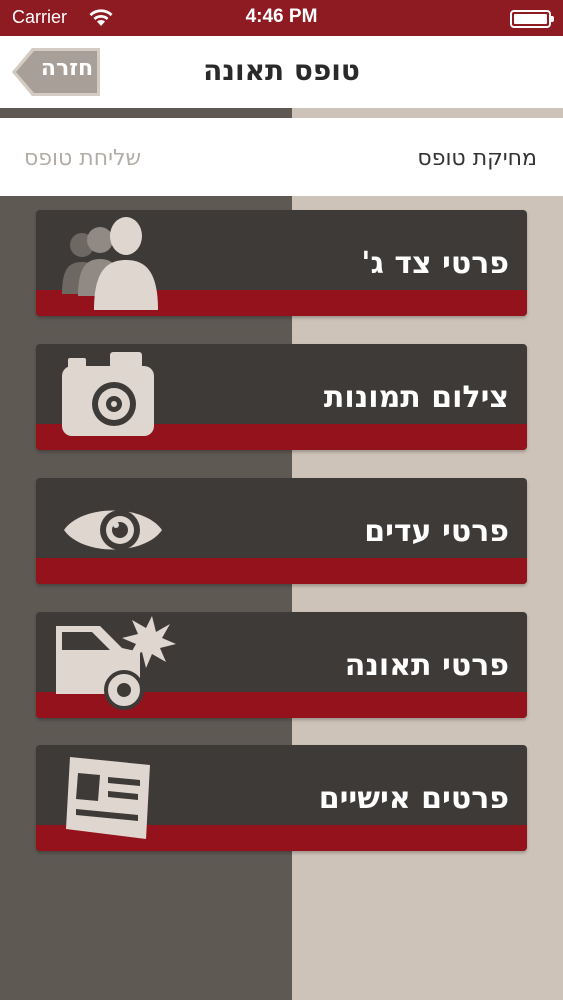  I want to click on page-title: טופס תאונה, so click(281, 70).